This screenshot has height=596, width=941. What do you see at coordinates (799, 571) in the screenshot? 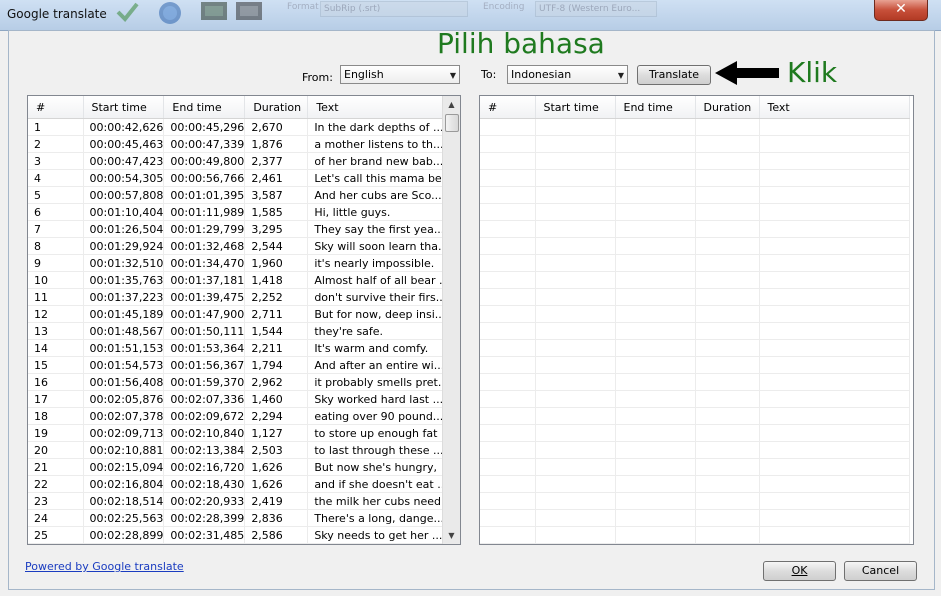
I see `ok-button: OK` at bounding box center [799, 571].